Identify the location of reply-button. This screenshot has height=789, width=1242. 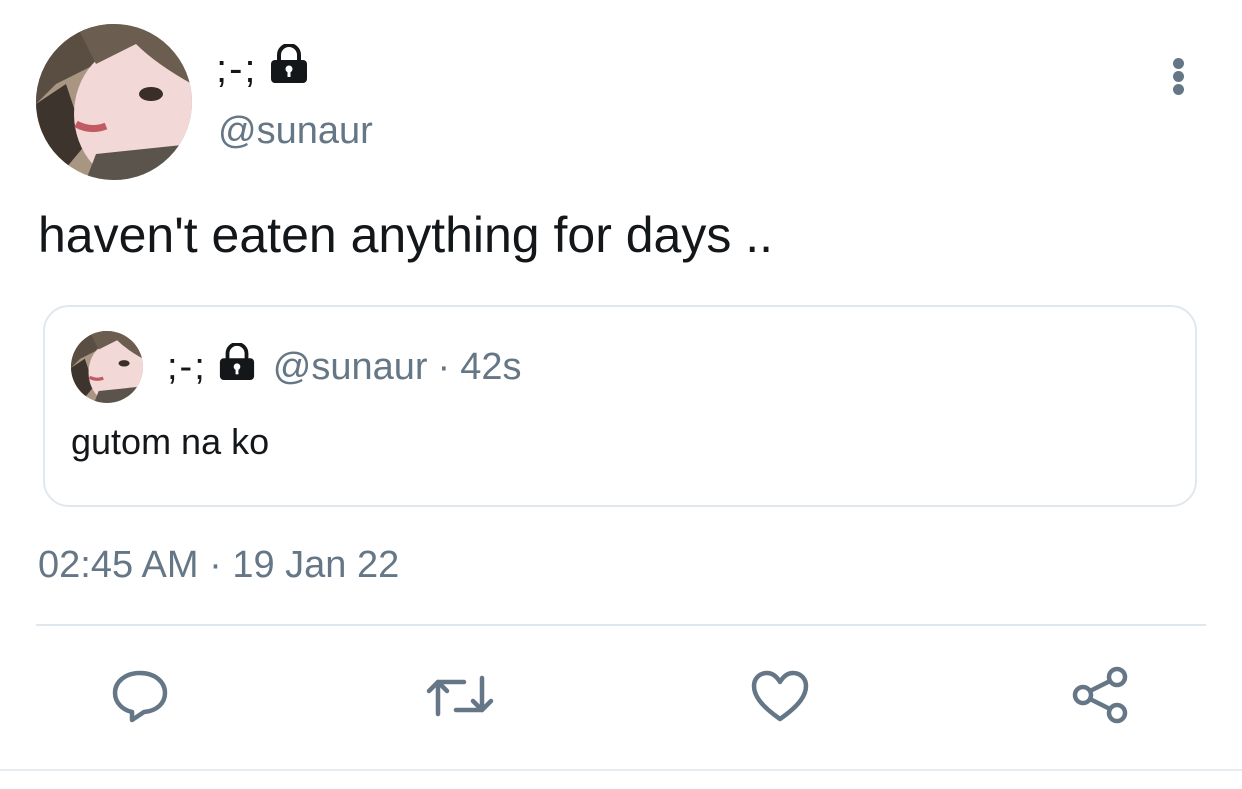
(140, 698).